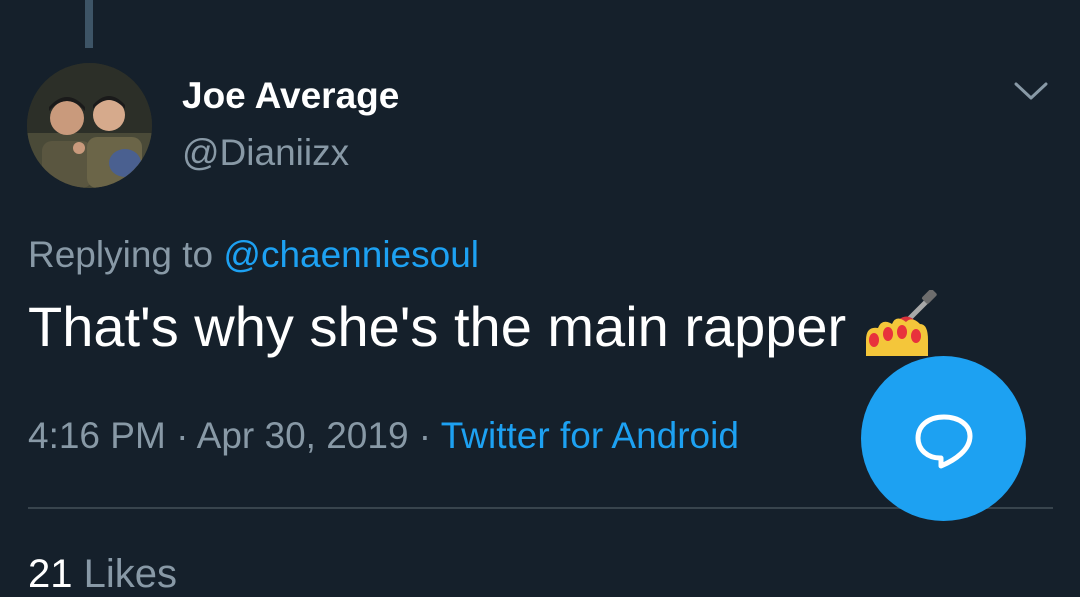 The width and height of the screenshot is (1080, 597). What do you see at coordinates (130, 574) in the screenshot?
I see `likes-label: Likes` at bounding box center [130, 574].